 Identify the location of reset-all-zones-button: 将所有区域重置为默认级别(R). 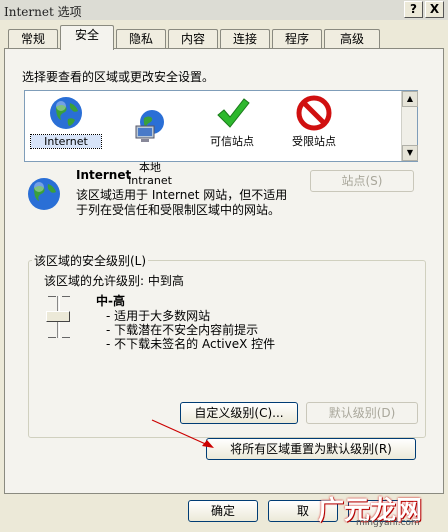
(311, 449).